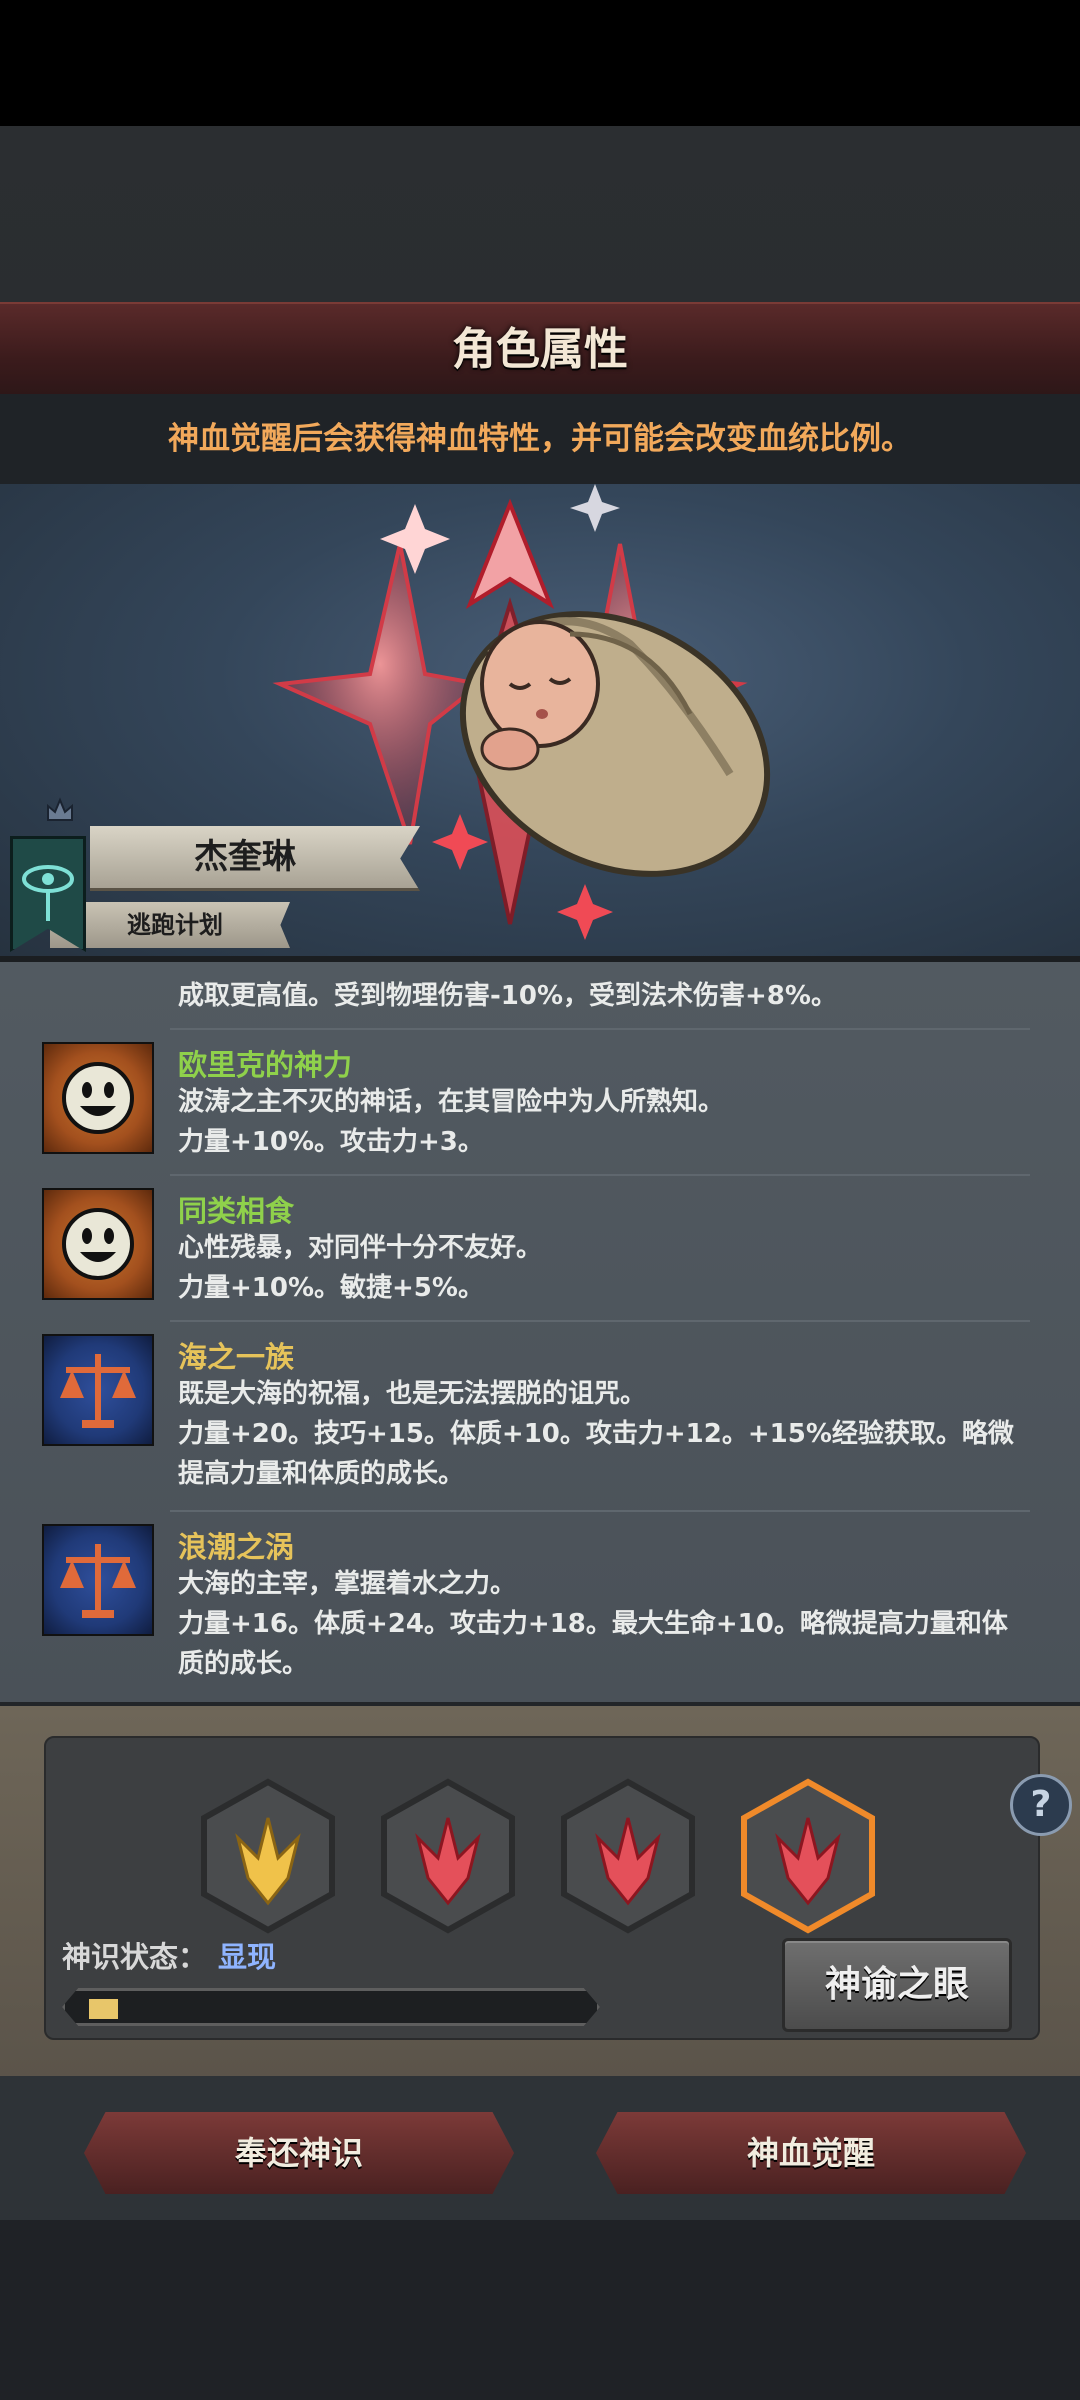 The width and height of the screenshot is (1080, 2400). What do you see at coordinates (236, 1547) in the screenshot?
I see `trait-name: 浪潮之涡` at bounding box center [236, 1547].